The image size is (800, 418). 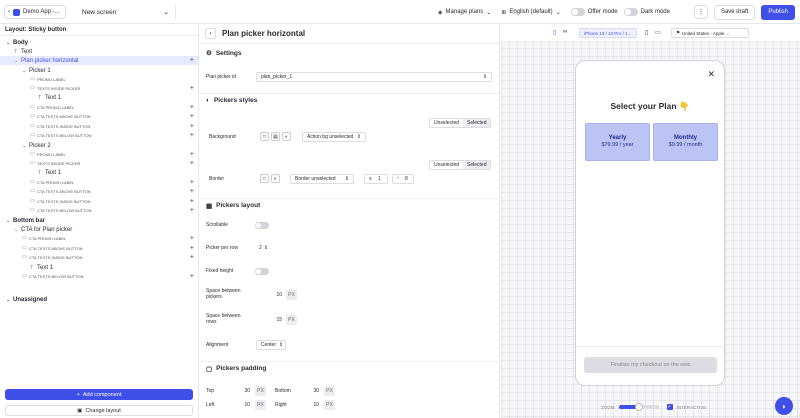 I want to click on plan-card-monthly: Monthly $9.99 / month, so click(x=685, y=142).